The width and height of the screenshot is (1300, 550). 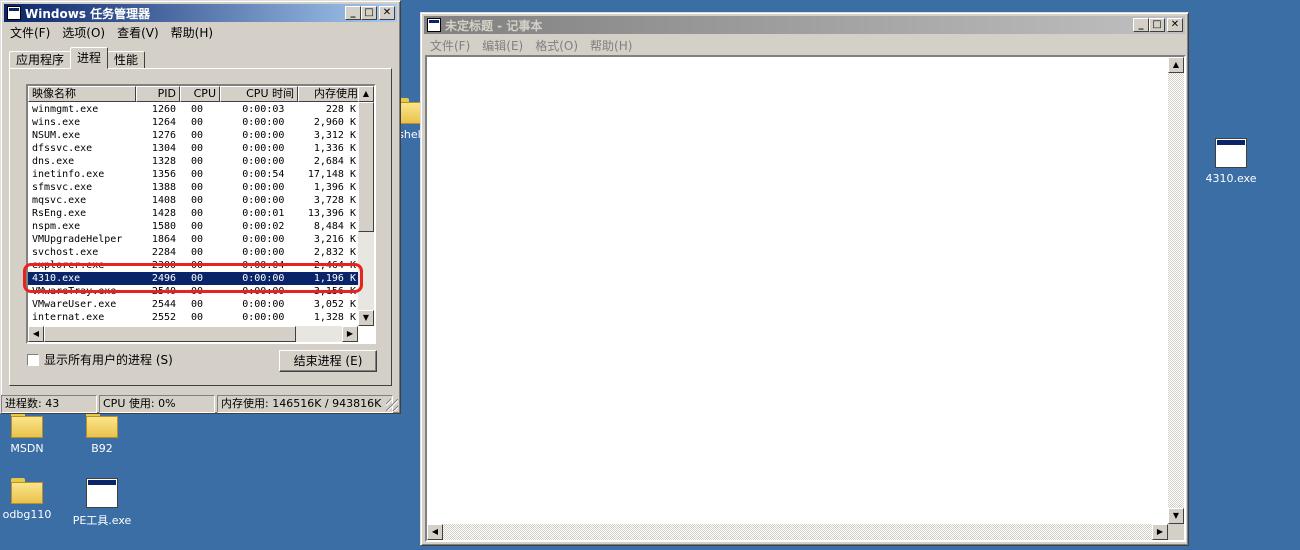 I want to click on cell-pid: 1356, so click(x=164, y=174).